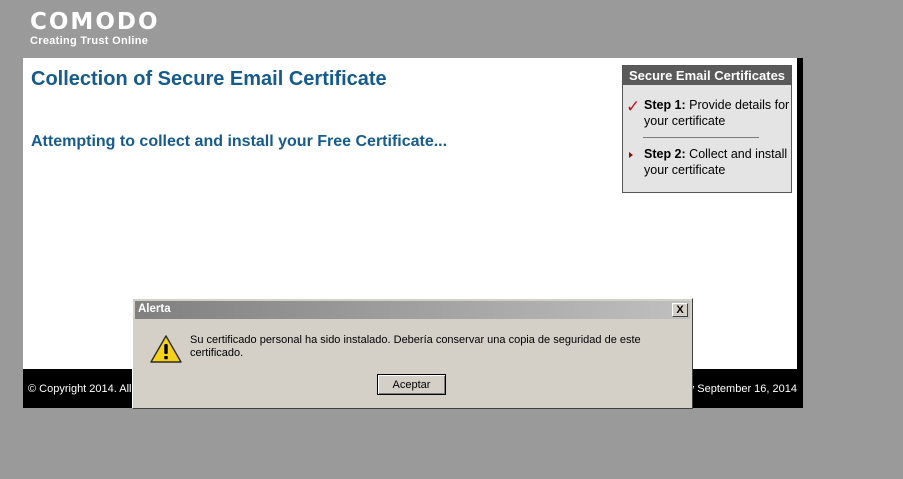  What do you see at coordinates (665, 154) in the screenshot?
I see `step-2-label: Step 2:` at bounding box center [665, 154].